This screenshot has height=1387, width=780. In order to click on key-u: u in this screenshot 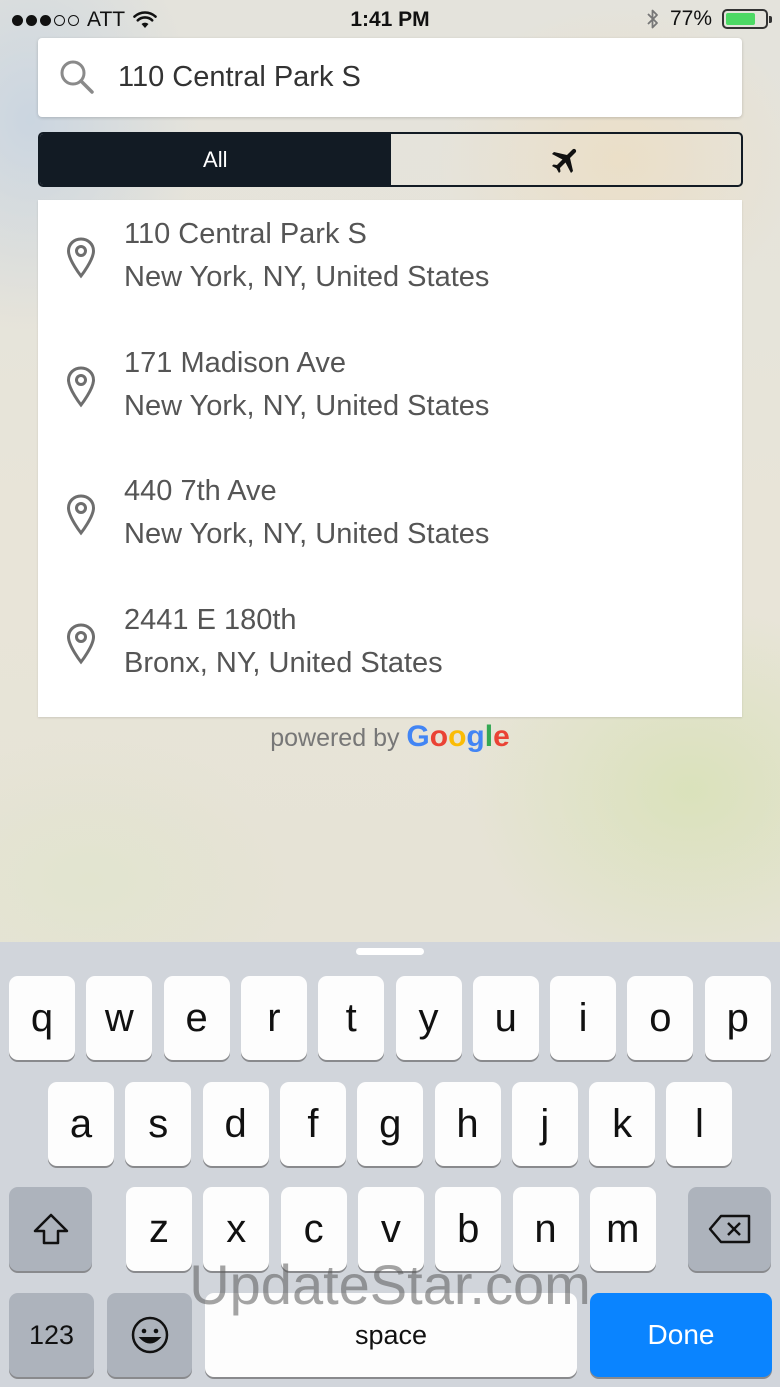, I will do `click(505, 1018)`.